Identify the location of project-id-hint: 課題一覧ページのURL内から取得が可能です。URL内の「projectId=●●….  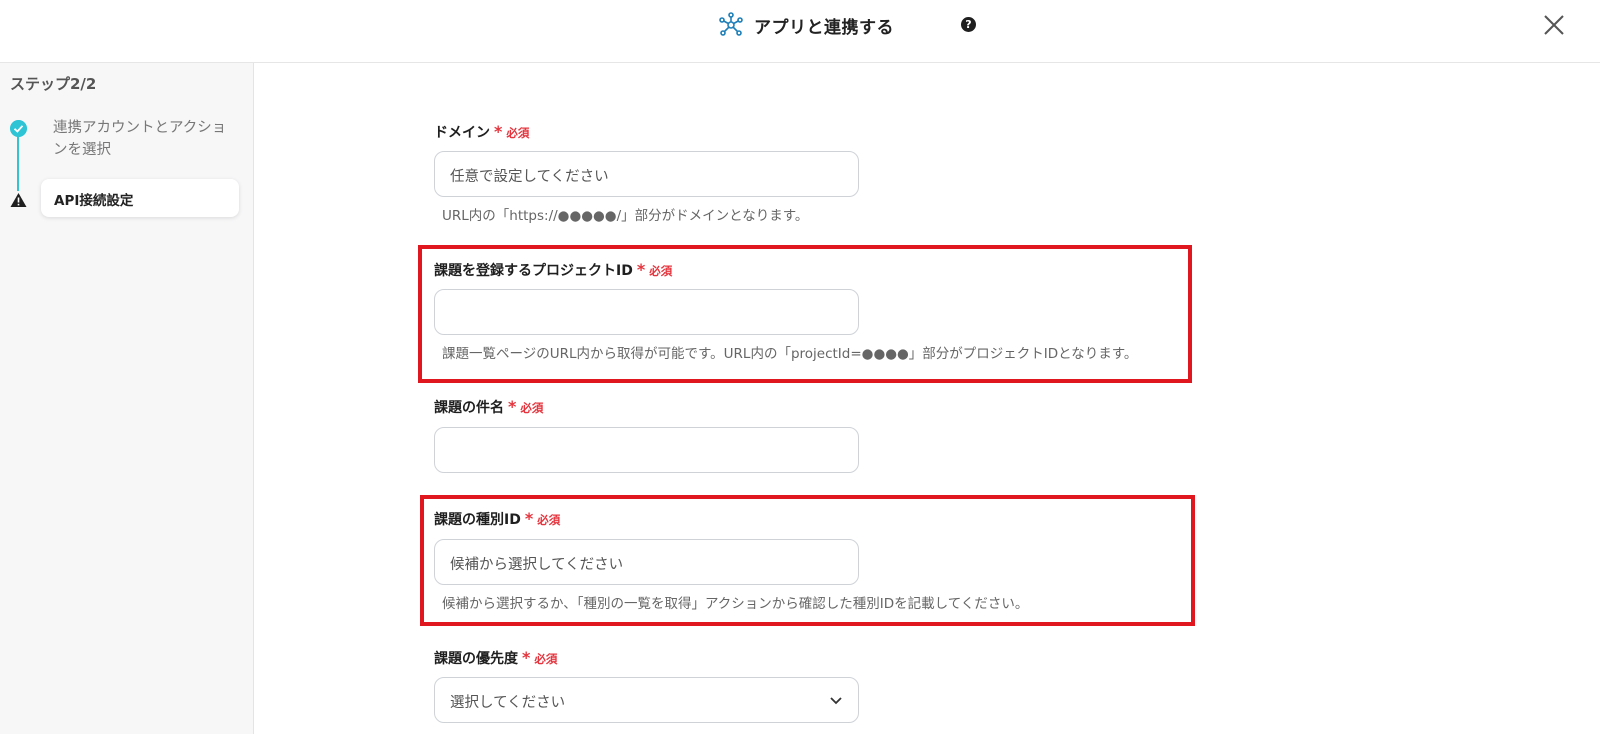
(790, 354).